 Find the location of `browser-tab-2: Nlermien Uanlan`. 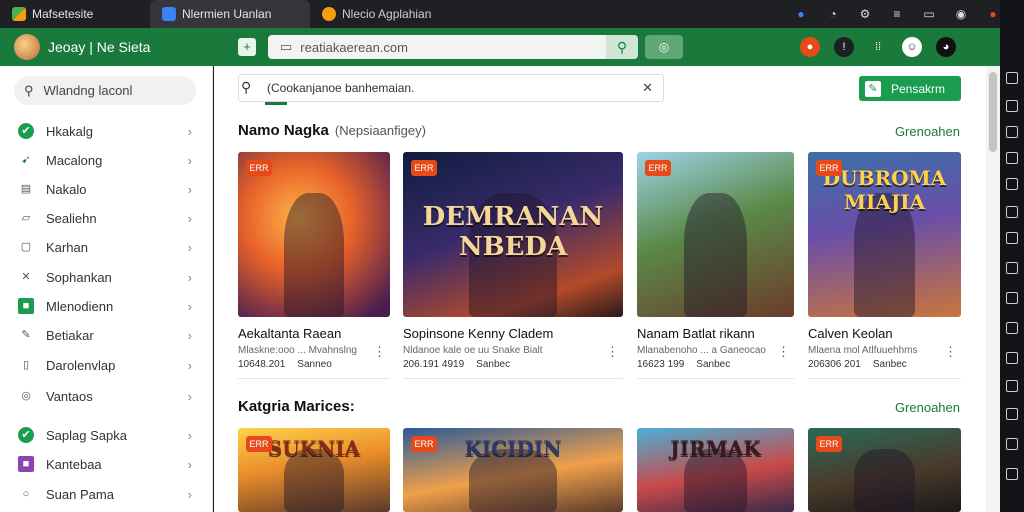

browser-tab-2: Nlermien Uanlan is located at coordinates (230, 14).